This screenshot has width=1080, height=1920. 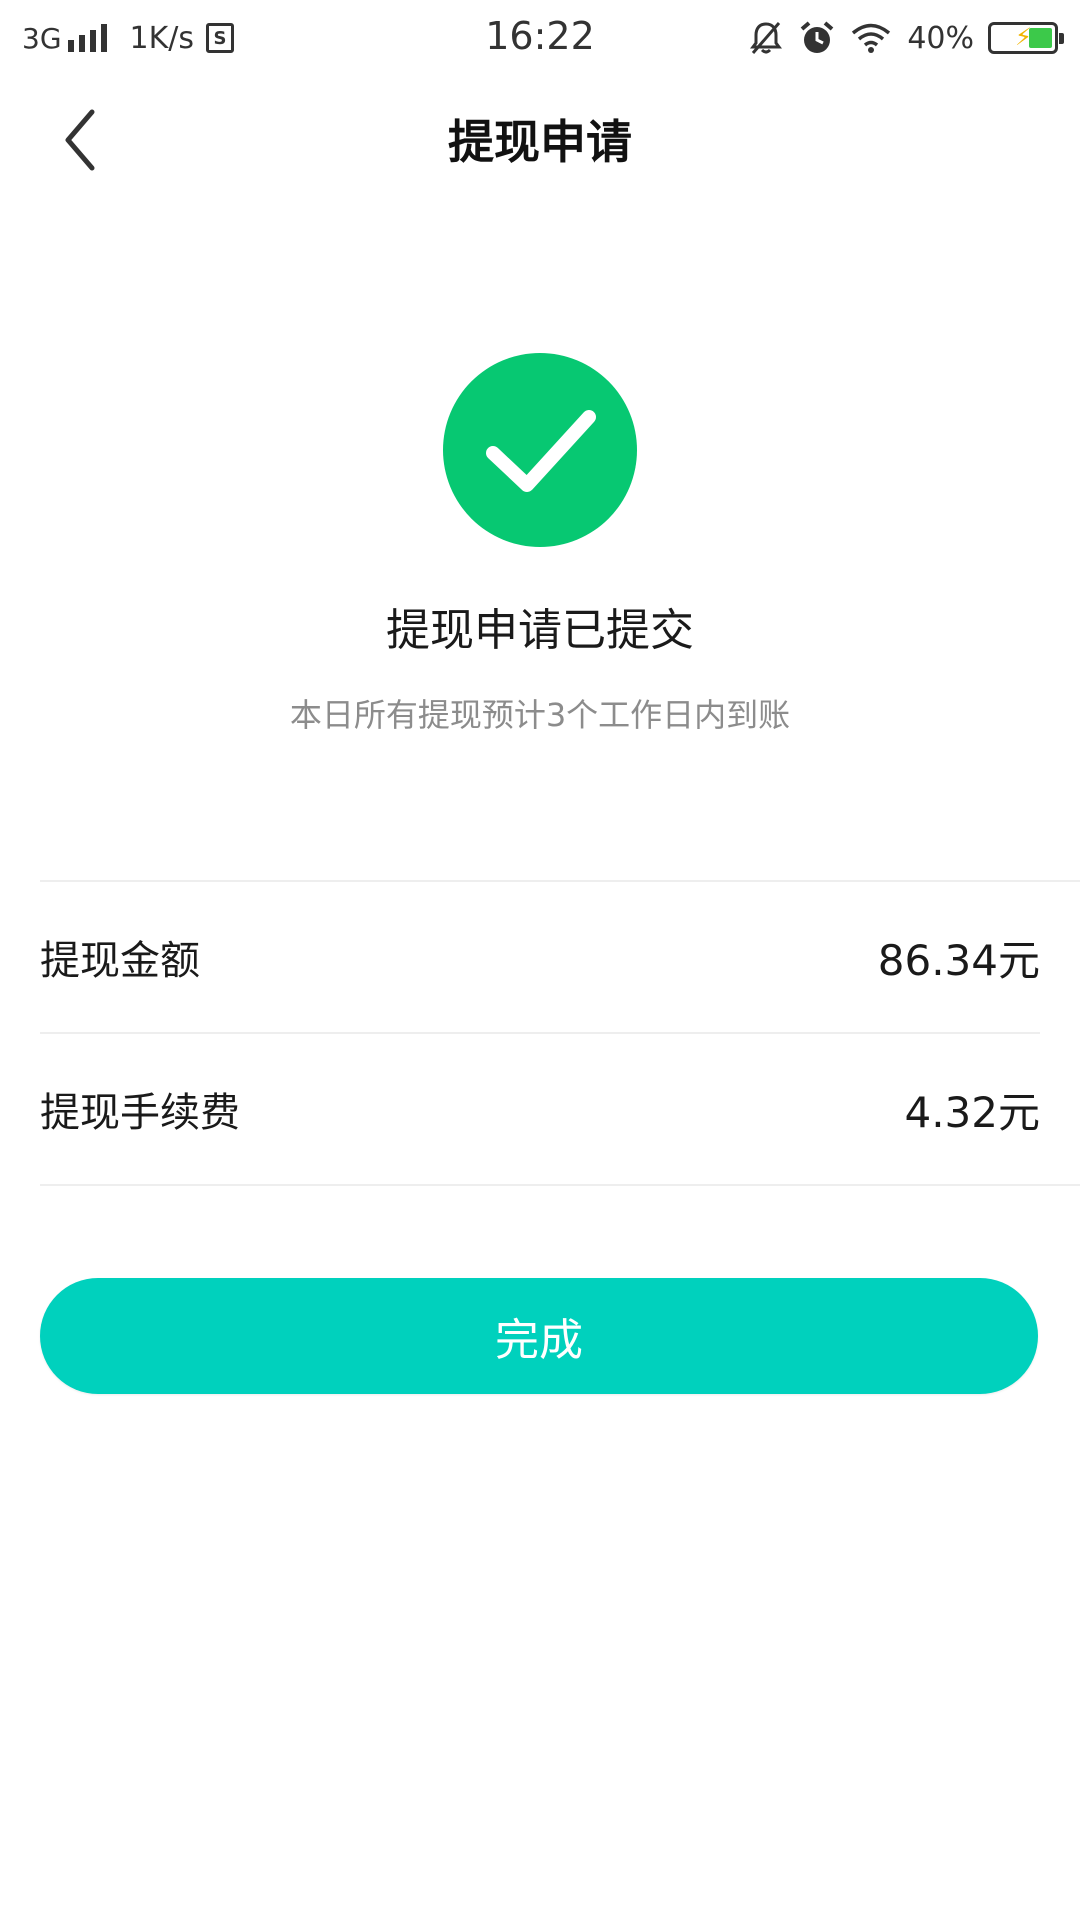 What do you see at coordinates (940, 38) in the screenshot?
I see `battery-percent: 40%` at bounding box center [940, 38].